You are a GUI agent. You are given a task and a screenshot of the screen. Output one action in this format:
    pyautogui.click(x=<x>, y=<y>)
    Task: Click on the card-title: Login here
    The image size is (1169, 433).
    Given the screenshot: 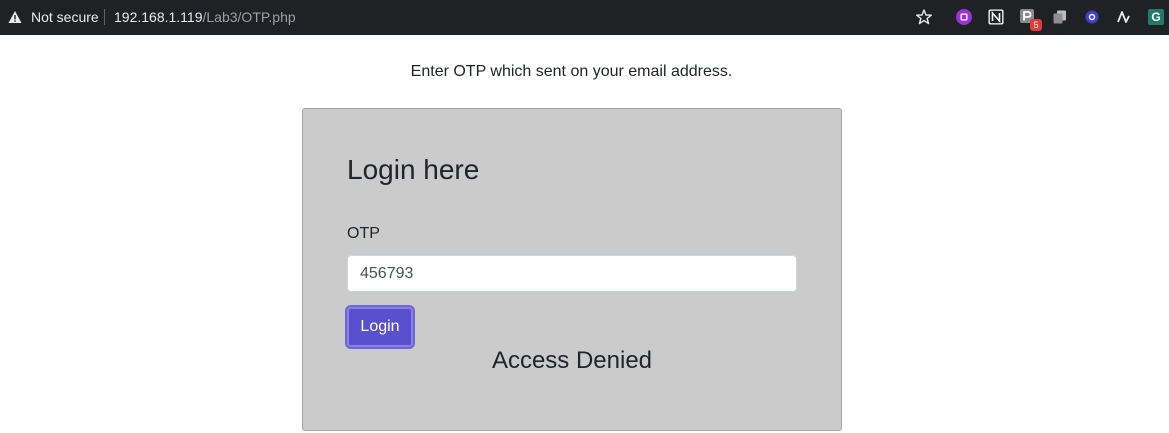 What is the action you would take?
    pyautogui.click(x=413, y=169)
    